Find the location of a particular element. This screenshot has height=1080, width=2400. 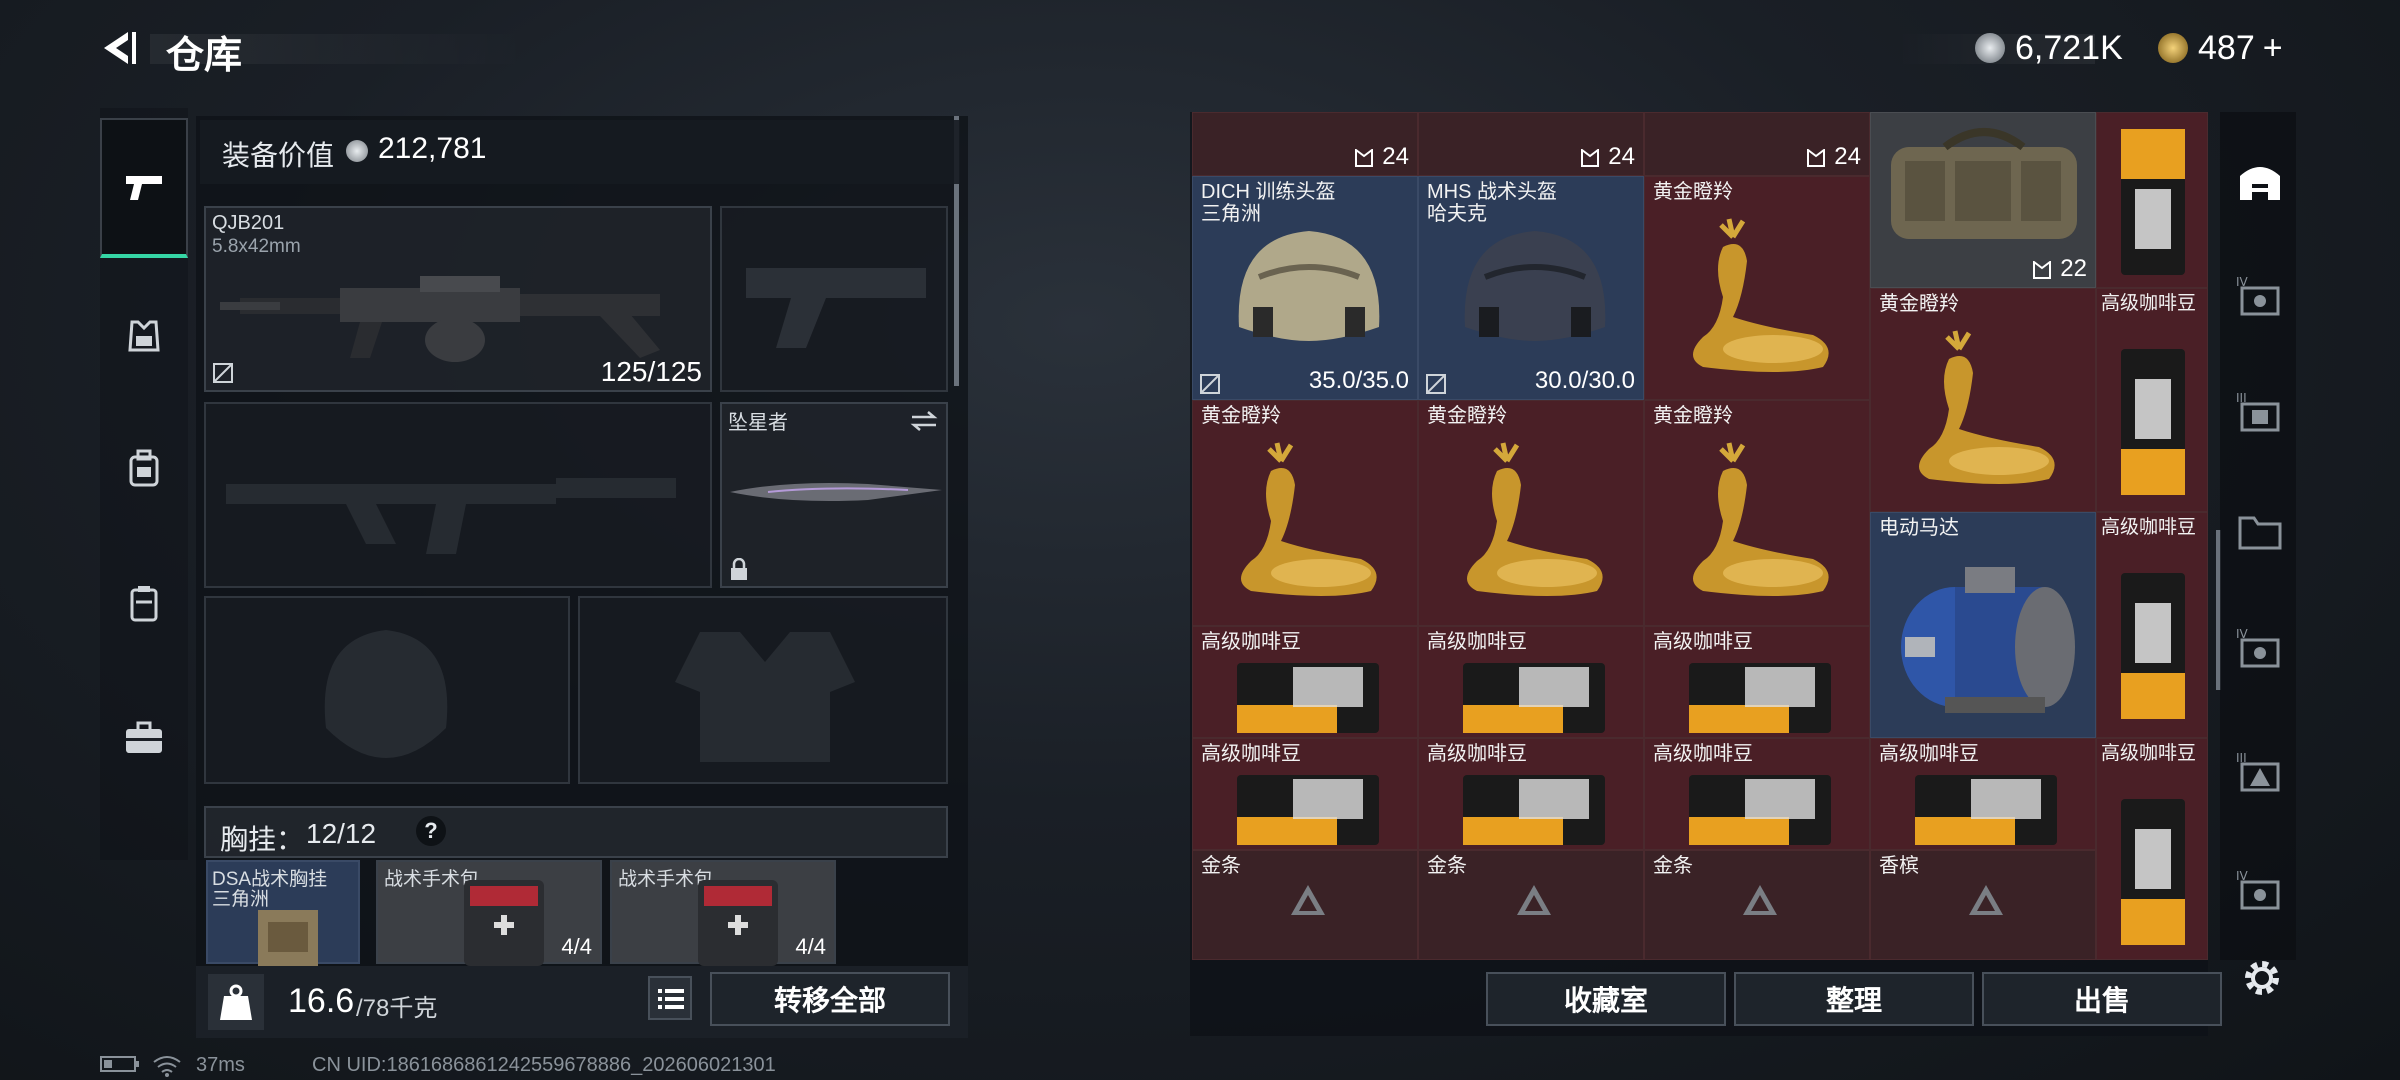

loading-triangle-icon is located at coordinates (1308, 900).